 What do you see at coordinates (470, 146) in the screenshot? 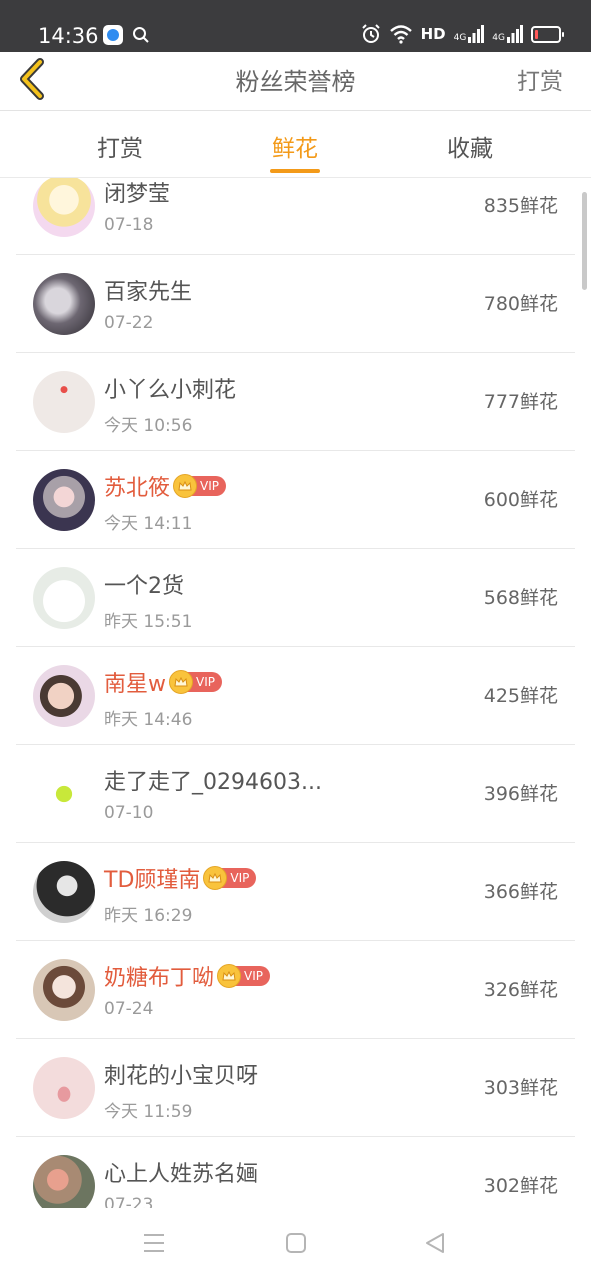
I see `tab-favorites: 收藏` at bounding box center [470, 146].